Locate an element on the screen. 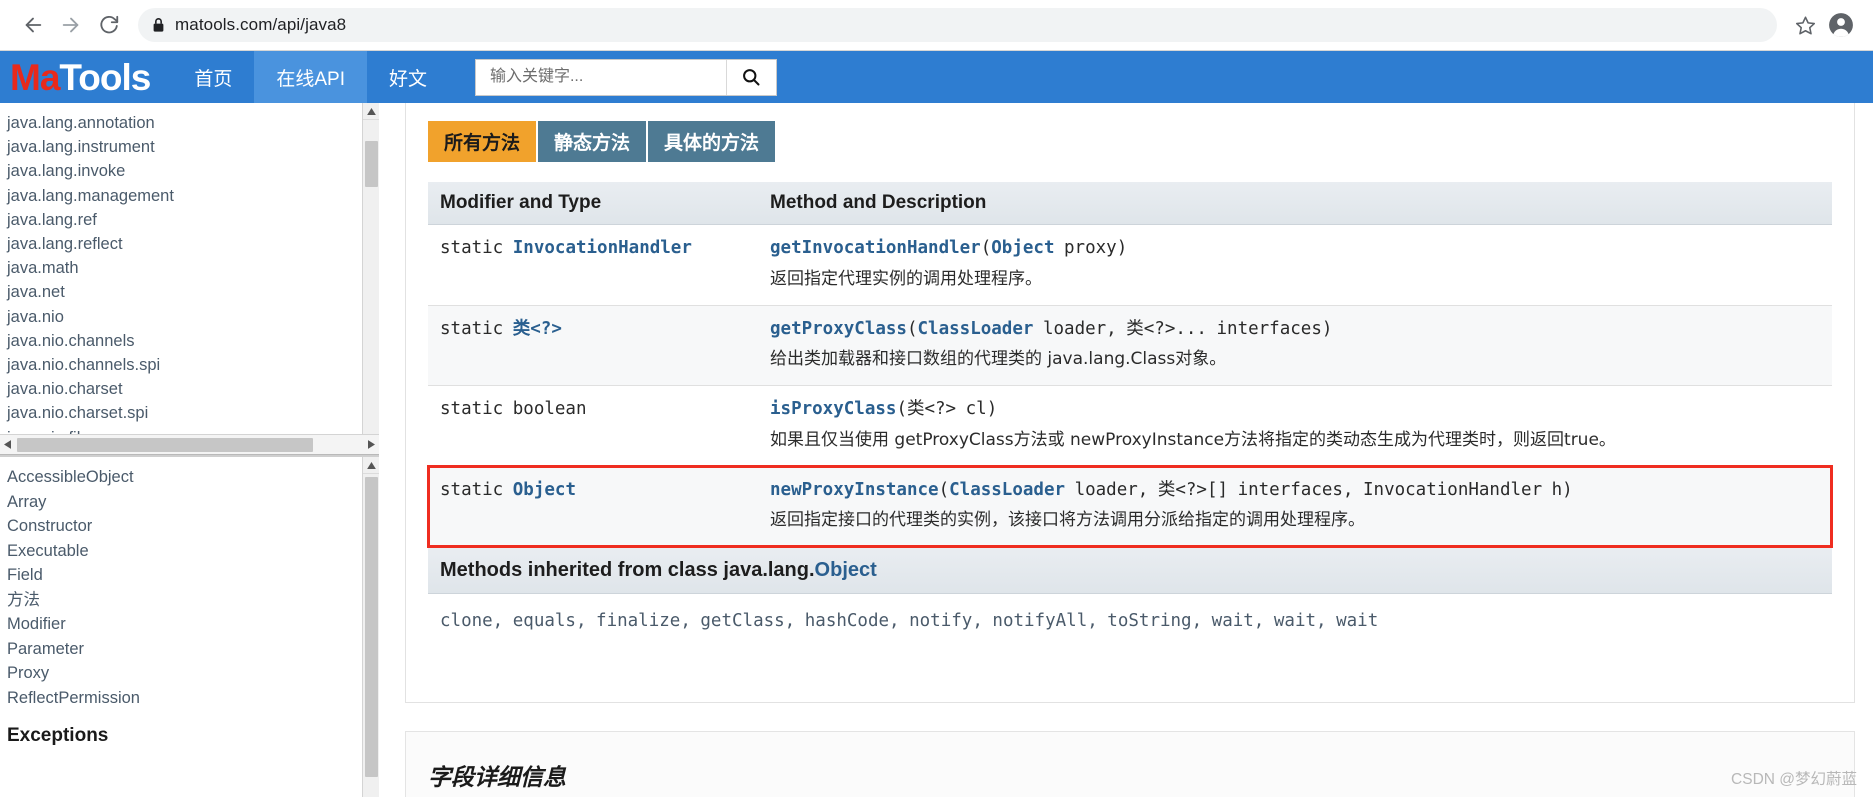  nav-item-online-api: 在线API is located at coordinates (310, 77).